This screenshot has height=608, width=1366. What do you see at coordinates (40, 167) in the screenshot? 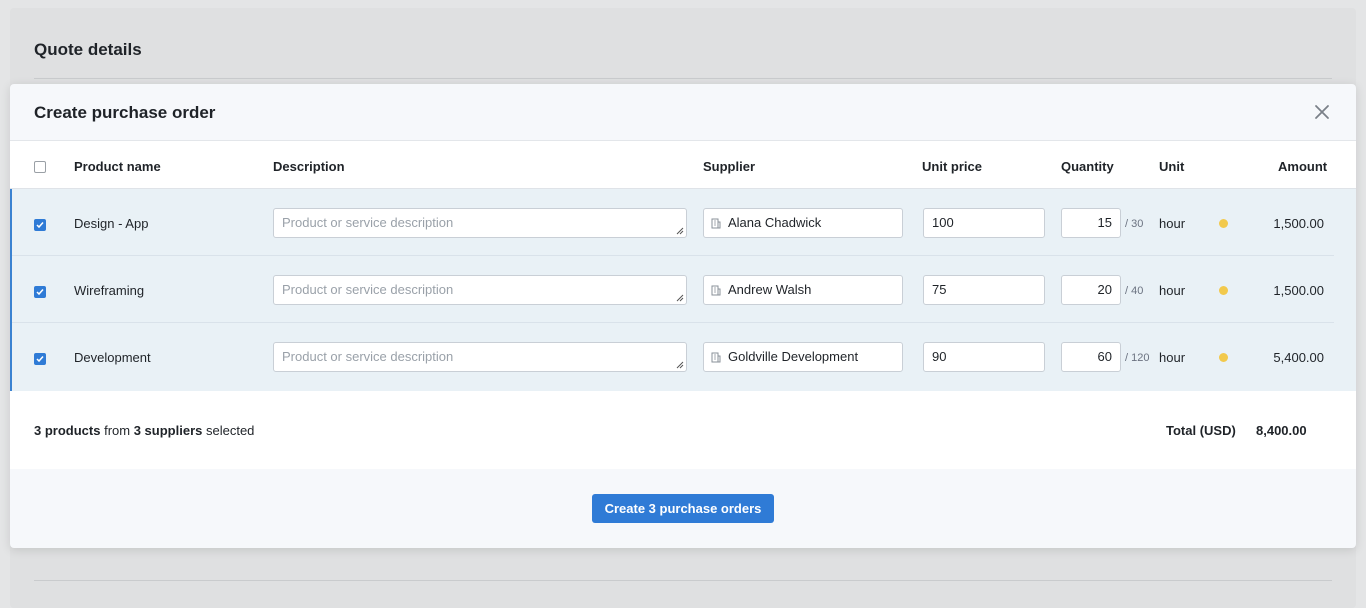
I see `select-all-checkbox` at bounding box center [40, 167].